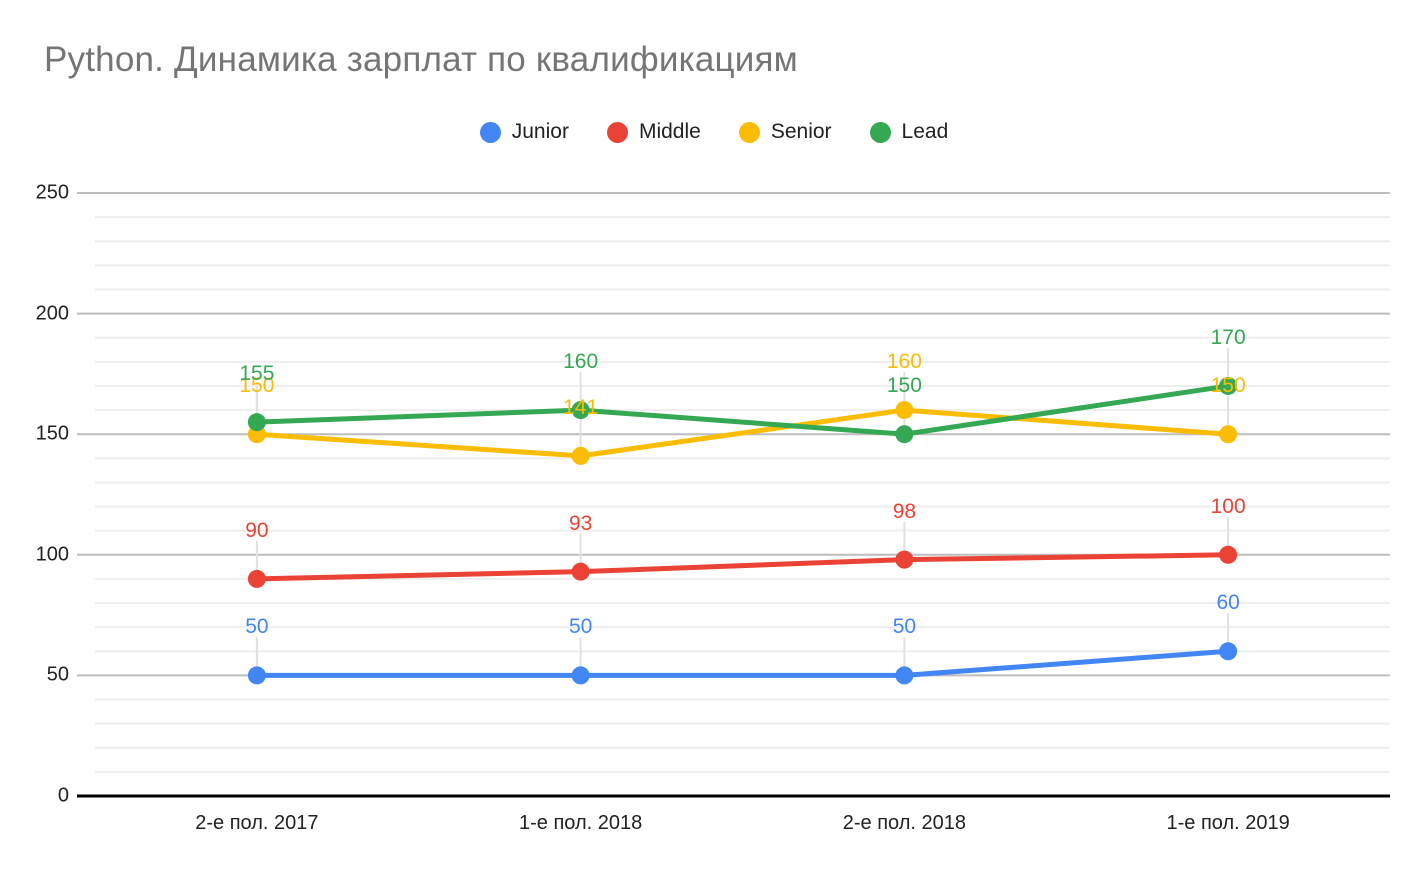 The image size is (1428, 882). Describe the element at coordinates (904, 823) in the screenshot. I see `x-axis-tick-label: 2-е пол. 2018` at that location.